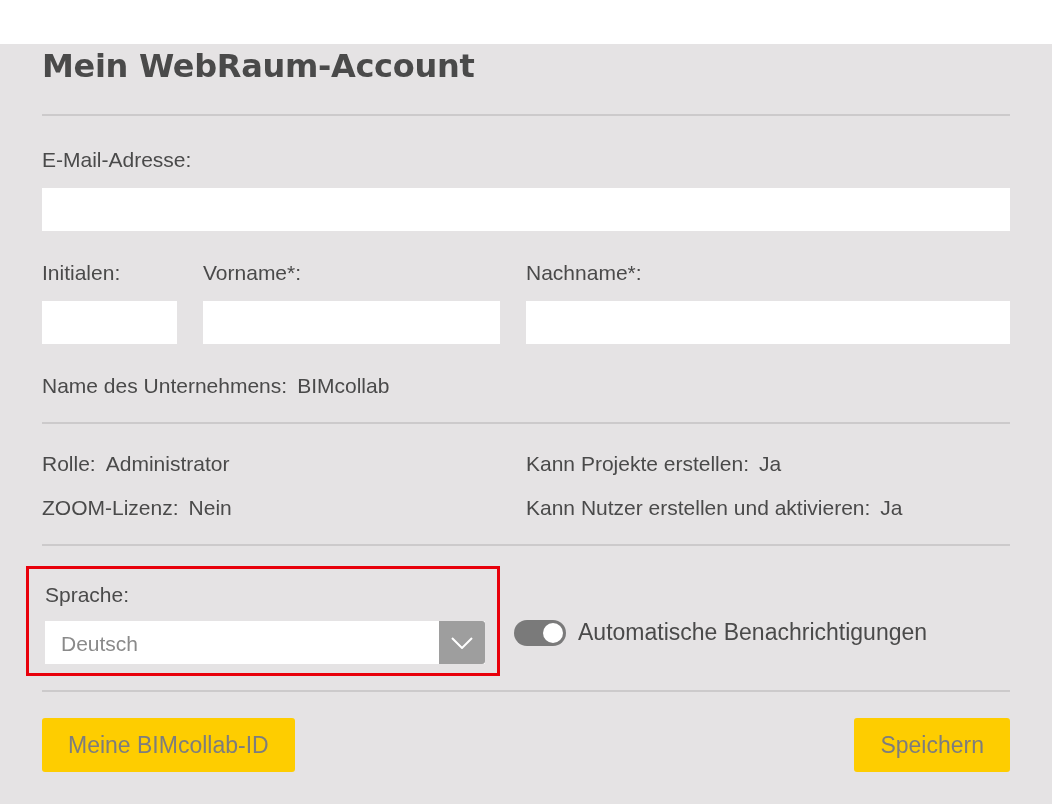 The height and width of the screenshot is (804, 1052). What do you see at coordinates (165, 386) in the screenshot?
I see `info-label: Name des Unternehmens:` at bounding box center [165, 386].